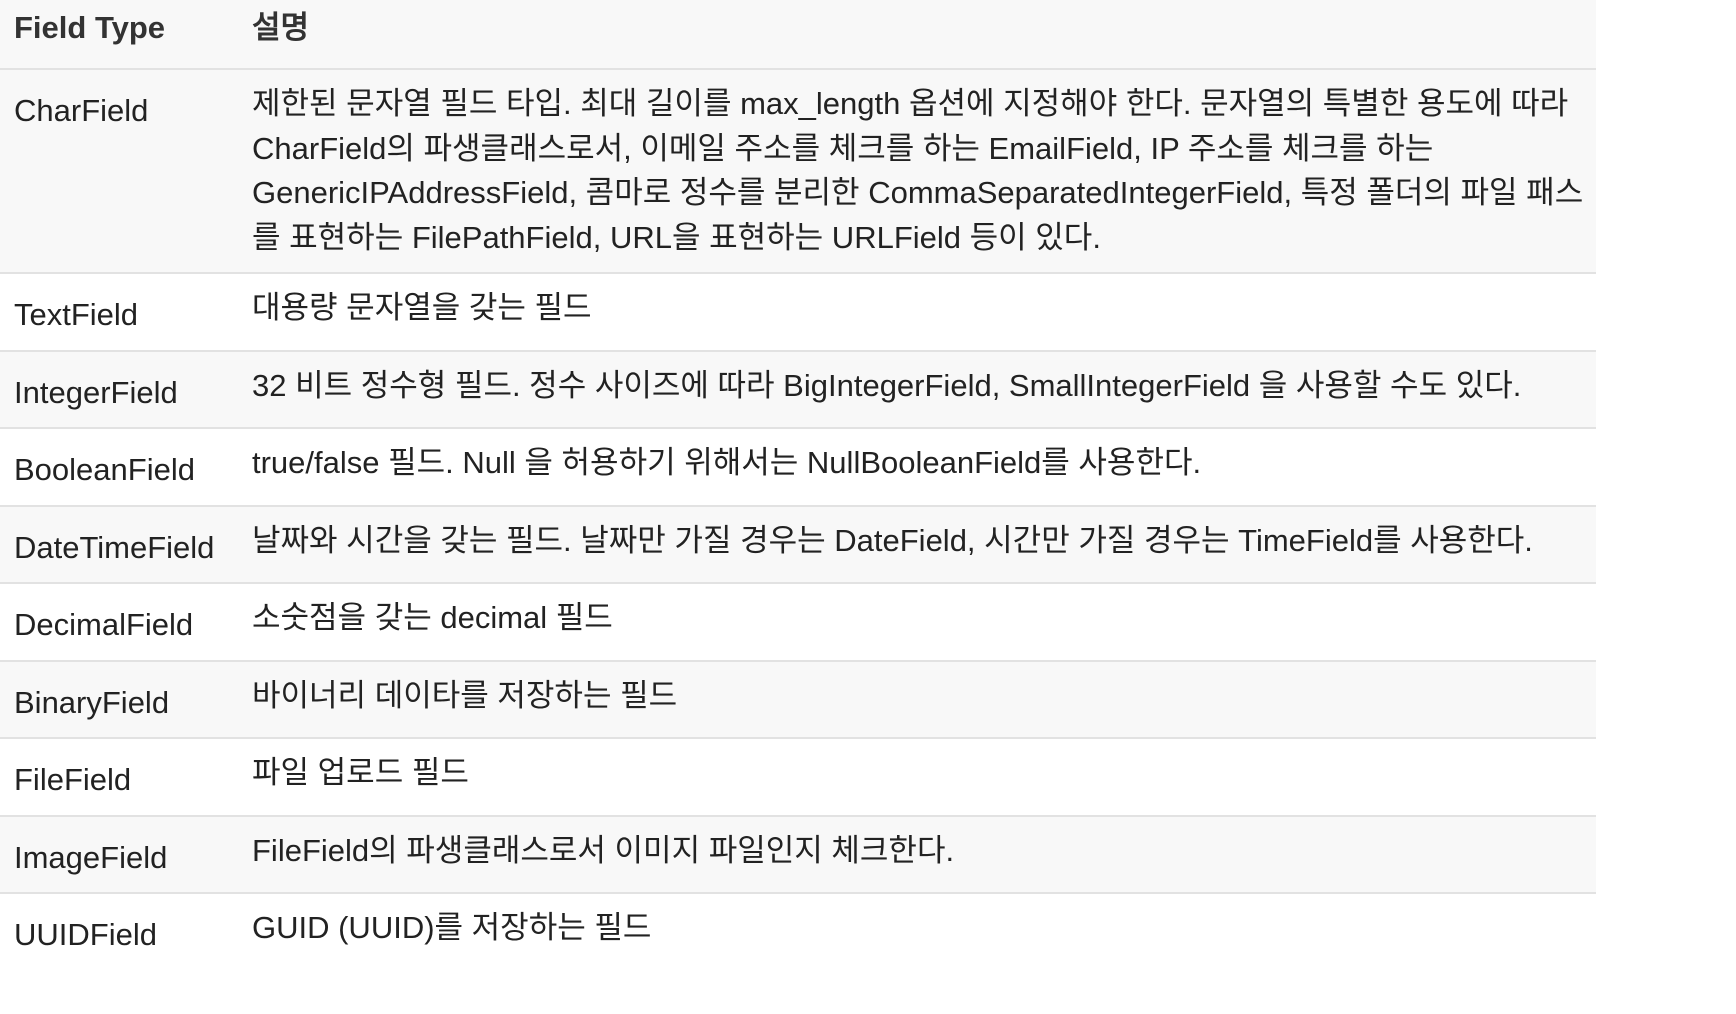  What do you see at coordinates (917, 622) in the screenshot?
I see `description-cell: 소숫점을 갖는 decimal 필드` at bounding box center [917, 622].